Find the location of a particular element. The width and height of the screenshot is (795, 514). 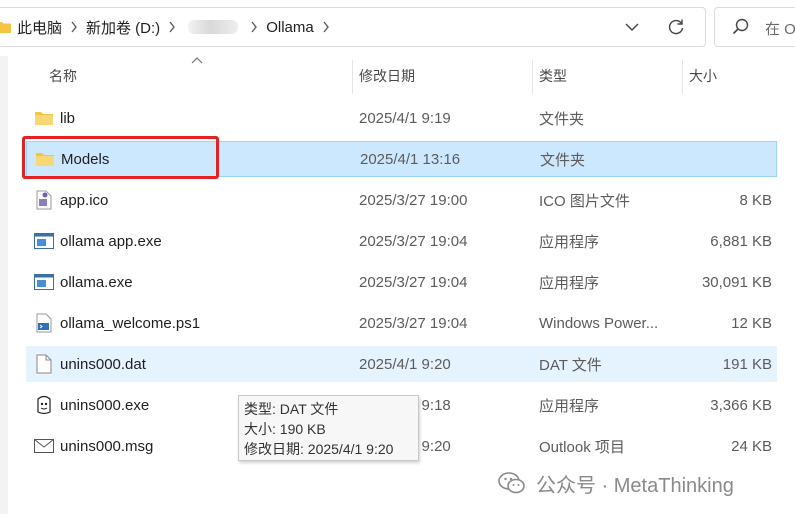

file-size: 12 KB is located at coordinates (751, 323).